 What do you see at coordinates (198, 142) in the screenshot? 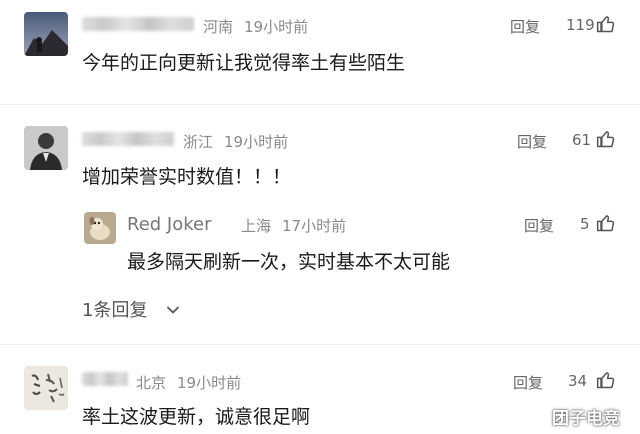
I see `region: 浙江` at bounding box center [198, 142].